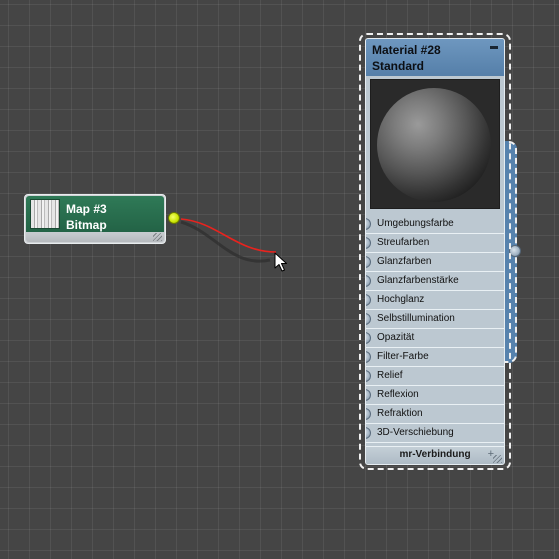  I want to click on slot-label: Glanzfarbenstärke, so click(418, 280).